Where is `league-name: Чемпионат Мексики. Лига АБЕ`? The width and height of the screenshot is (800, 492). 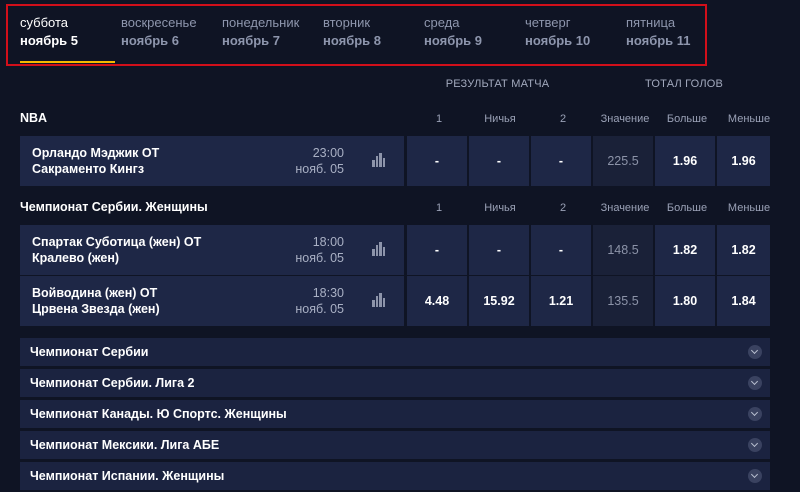
league-name: Чемпионат Мексики. Лига АБЕ is located at coordinates (125, 445).